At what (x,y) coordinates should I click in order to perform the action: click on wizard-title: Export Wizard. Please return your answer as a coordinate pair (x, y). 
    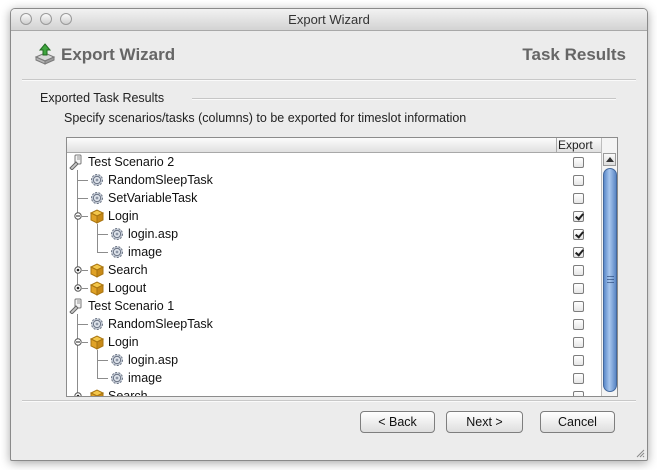
    Looking at the image, I should click on (118, 54).